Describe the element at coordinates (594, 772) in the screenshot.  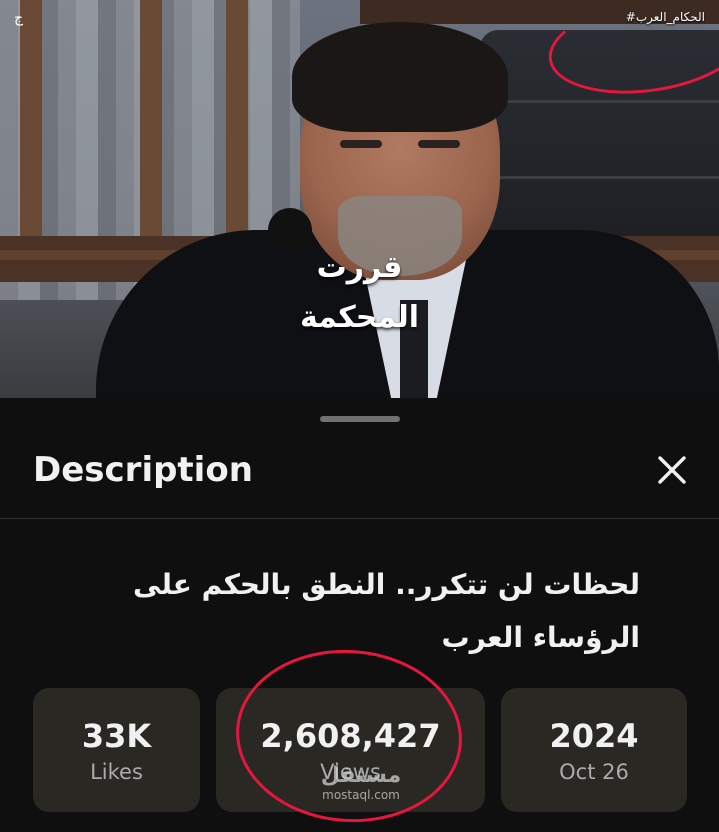
I see `publish-date: Oct 26` at that location.